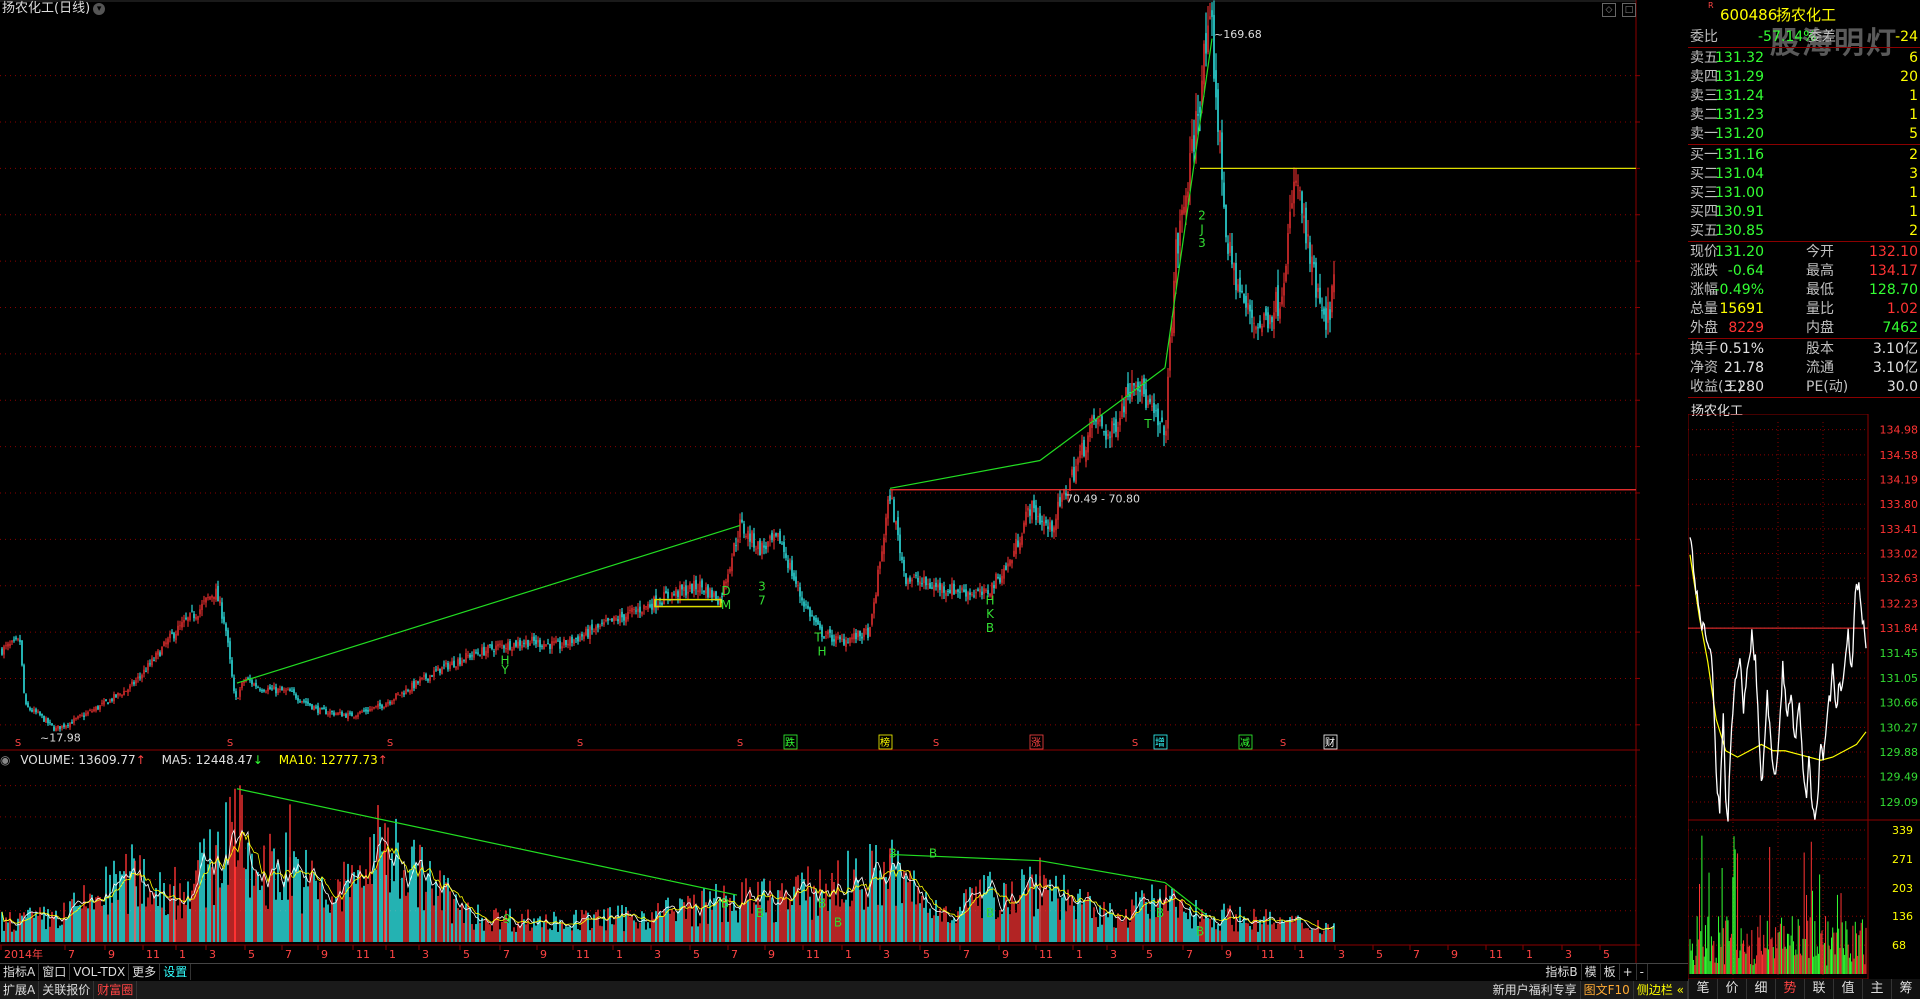  I want to click on extension-link: 图文F10, so click(1607, 990).